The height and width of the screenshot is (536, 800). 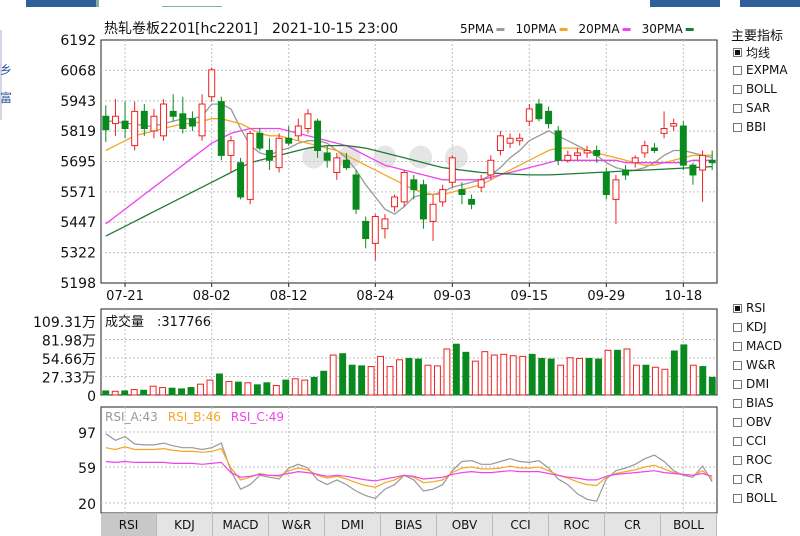 I want to click on sub-indicator-roc: ROC, so click(x=752, y=460).